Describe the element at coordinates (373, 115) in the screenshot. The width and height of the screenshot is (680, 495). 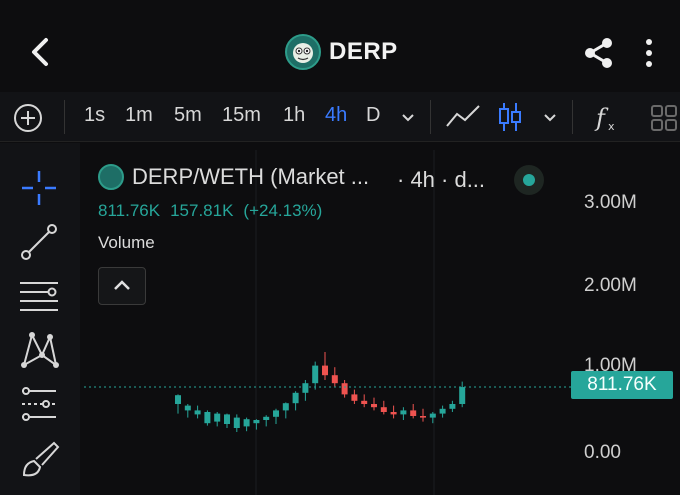
I see `interval-d: D` at that location.